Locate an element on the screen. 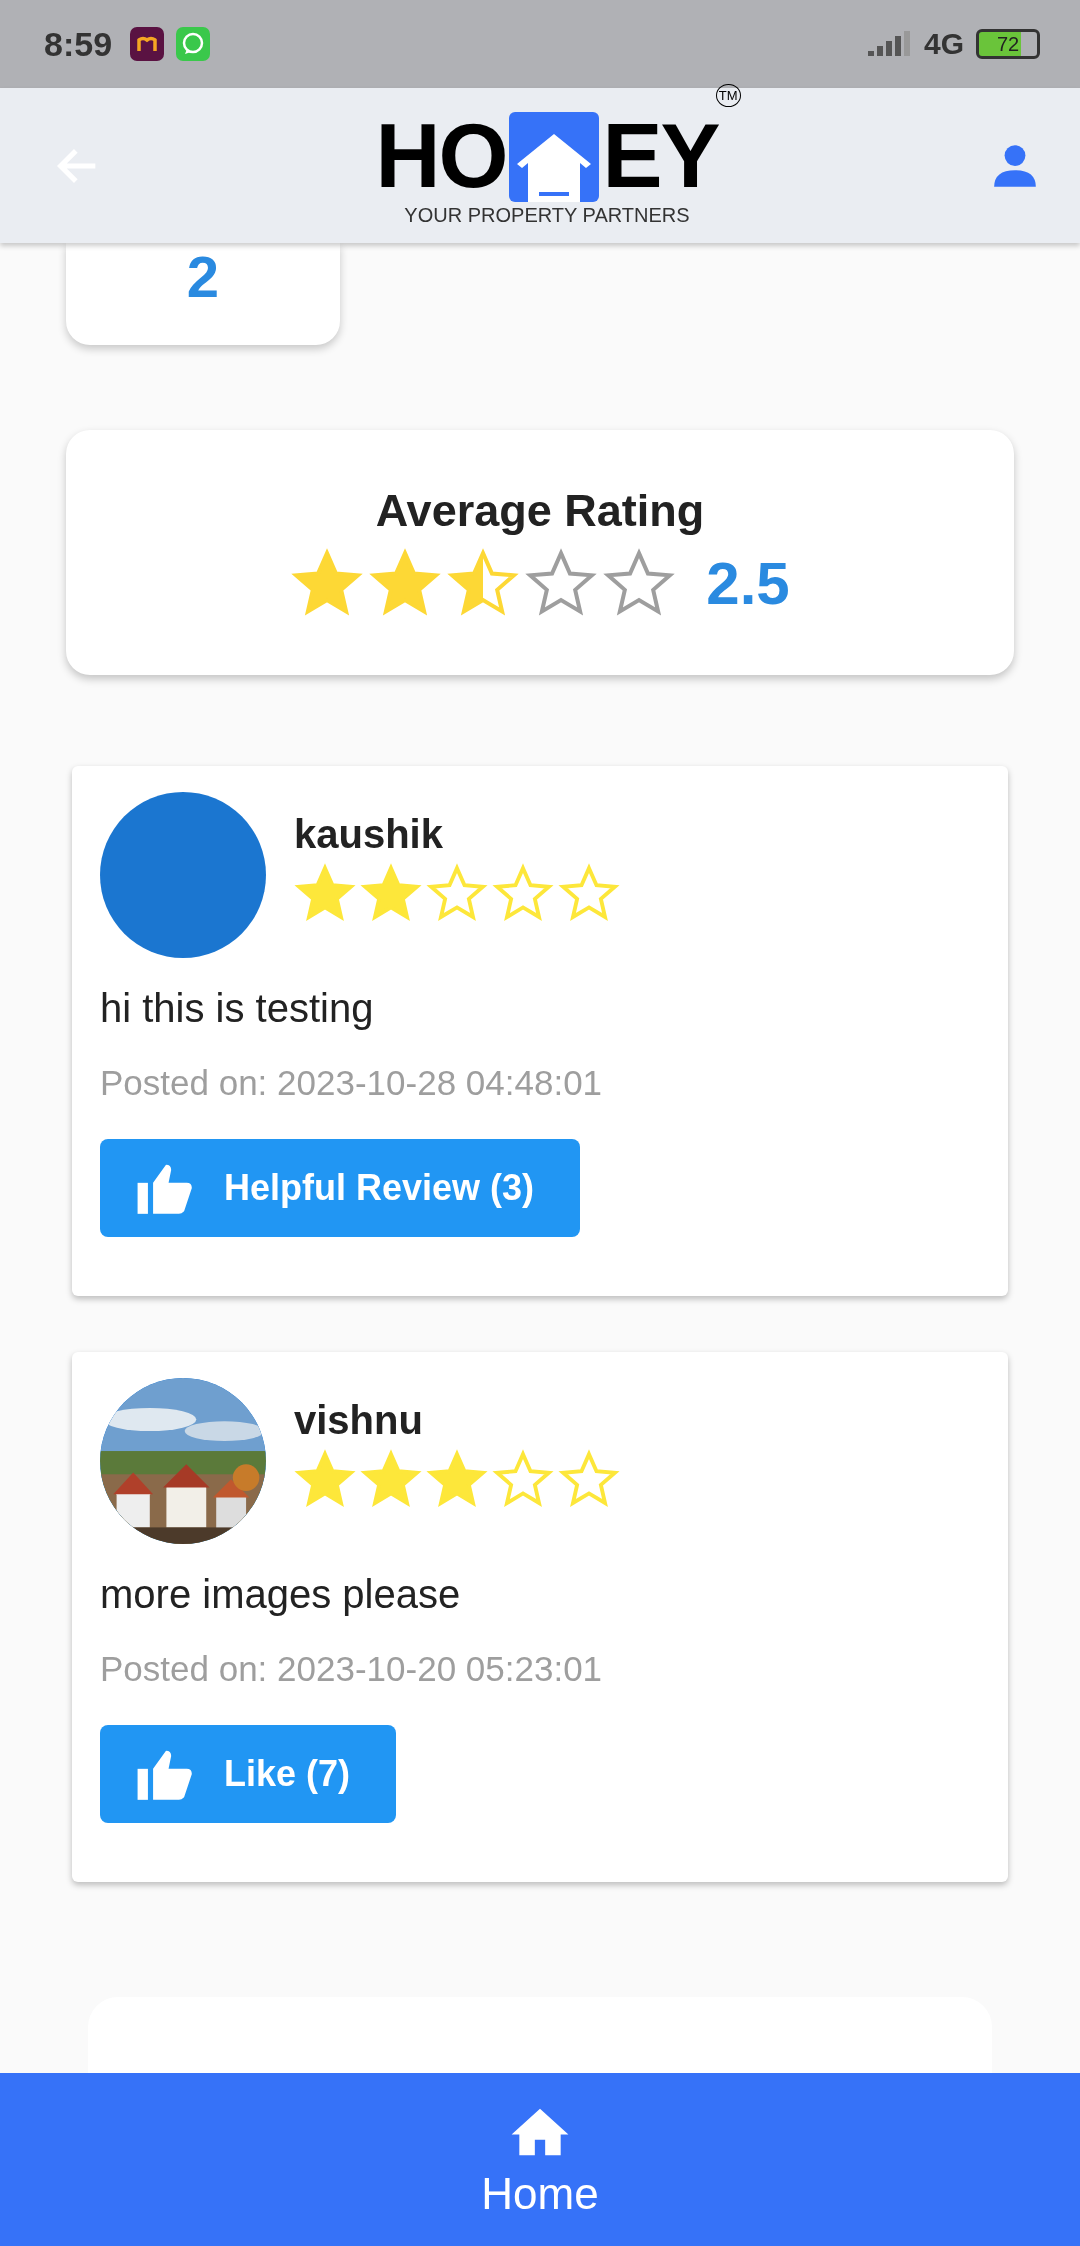 Image resolution: width=1080 pixels, height=2246 pixels. house-logo-icon is located at coordinates (554, 157).